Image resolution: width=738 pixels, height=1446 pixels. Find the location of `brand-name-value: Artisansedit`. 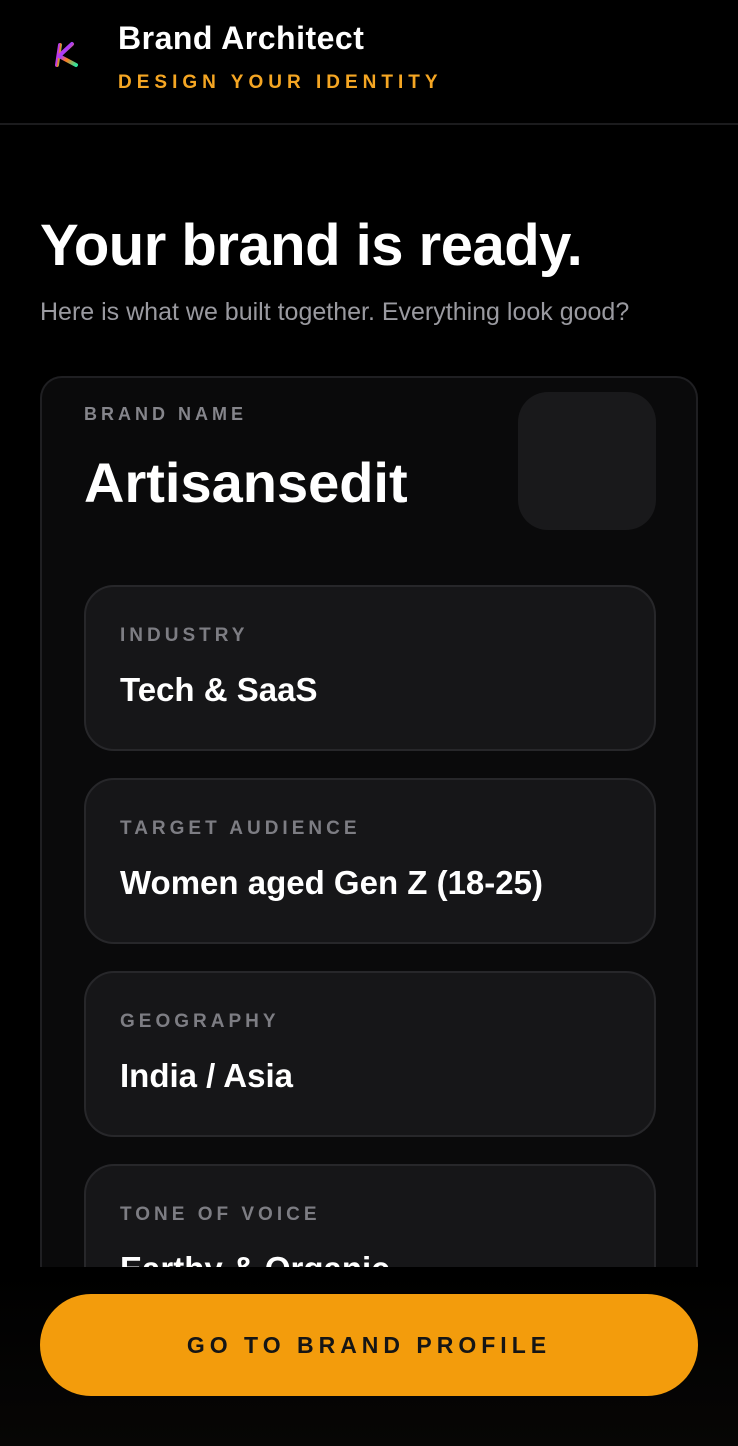

brand-name-value: Artisansedit is located at coordinates (246, 482).